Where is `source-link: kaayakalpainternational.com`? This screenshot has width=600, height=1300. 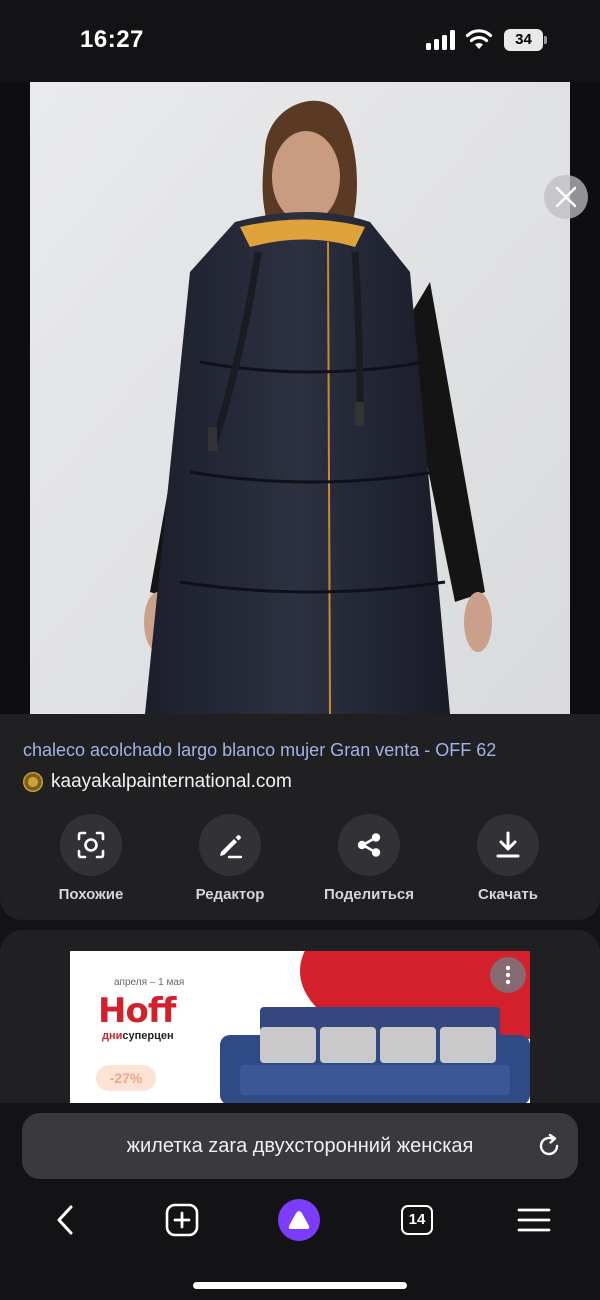 source-link: kaayakalpainternational.com is located at coordinates (157, 782).